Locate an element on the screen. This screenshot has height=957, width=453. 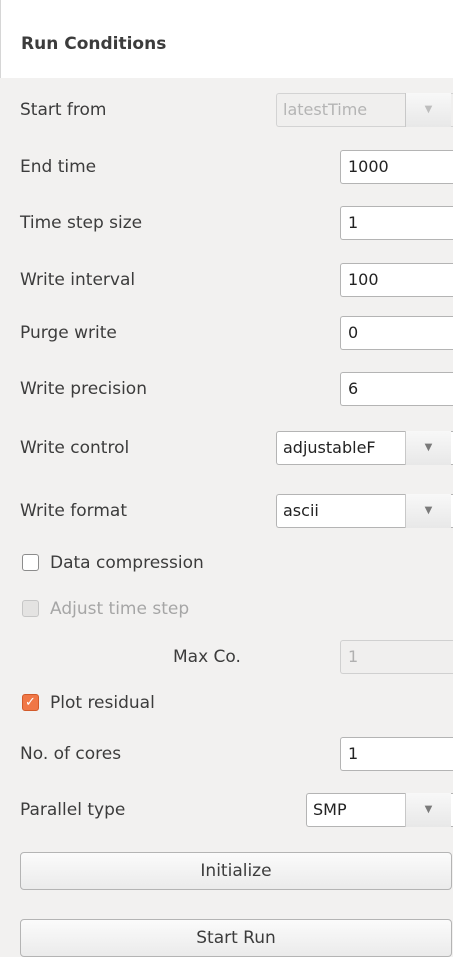
start-from-value: latestTime is located at coordinates (325, 109).